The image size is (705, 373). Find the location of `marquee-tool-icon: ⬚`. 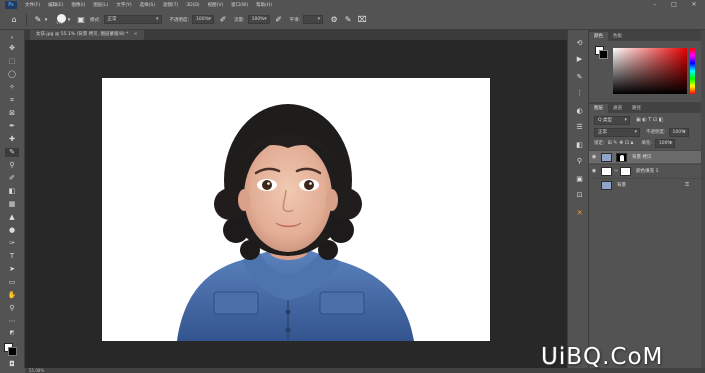

marquee-tool-icon: ⬚ is located at coordinates (12, 61).